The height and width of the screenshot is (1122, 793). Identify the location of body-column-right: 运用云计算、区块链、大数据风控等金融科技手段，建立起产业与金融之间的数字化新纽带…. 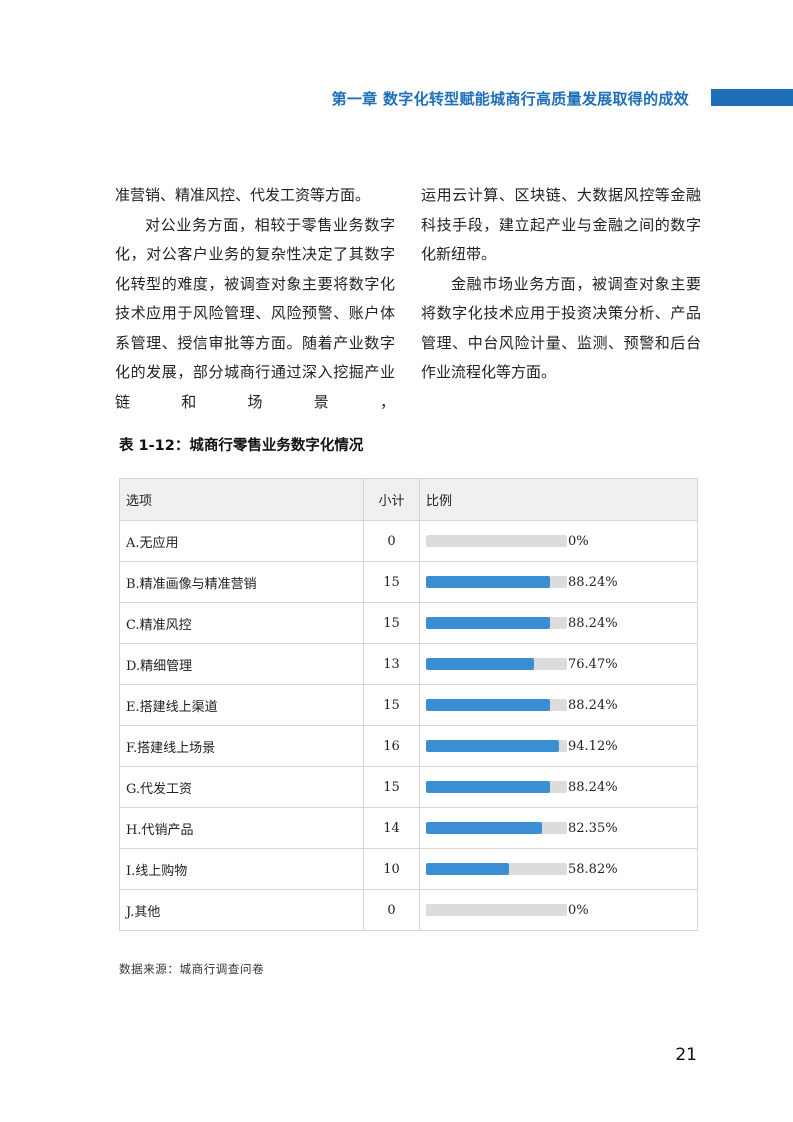
(561, 284).